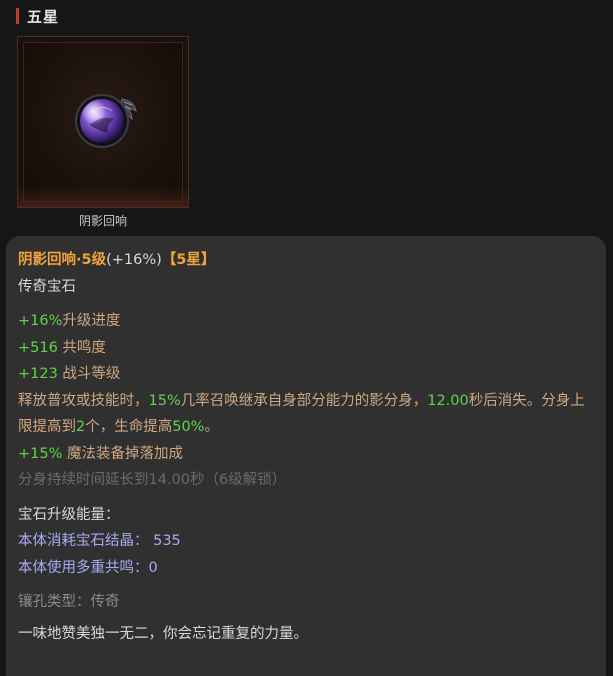  I want to click on gem-caption: 阴影回响, so click(102, 221).